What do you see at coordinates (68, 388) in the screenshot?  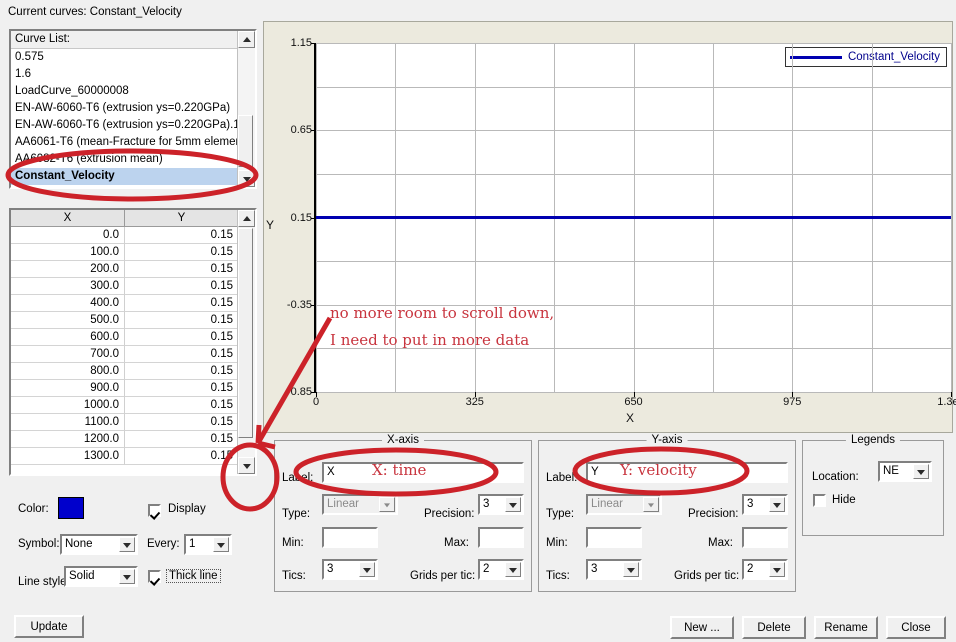 I see `table-cell: 900.0` at bounding box center [68, 388].